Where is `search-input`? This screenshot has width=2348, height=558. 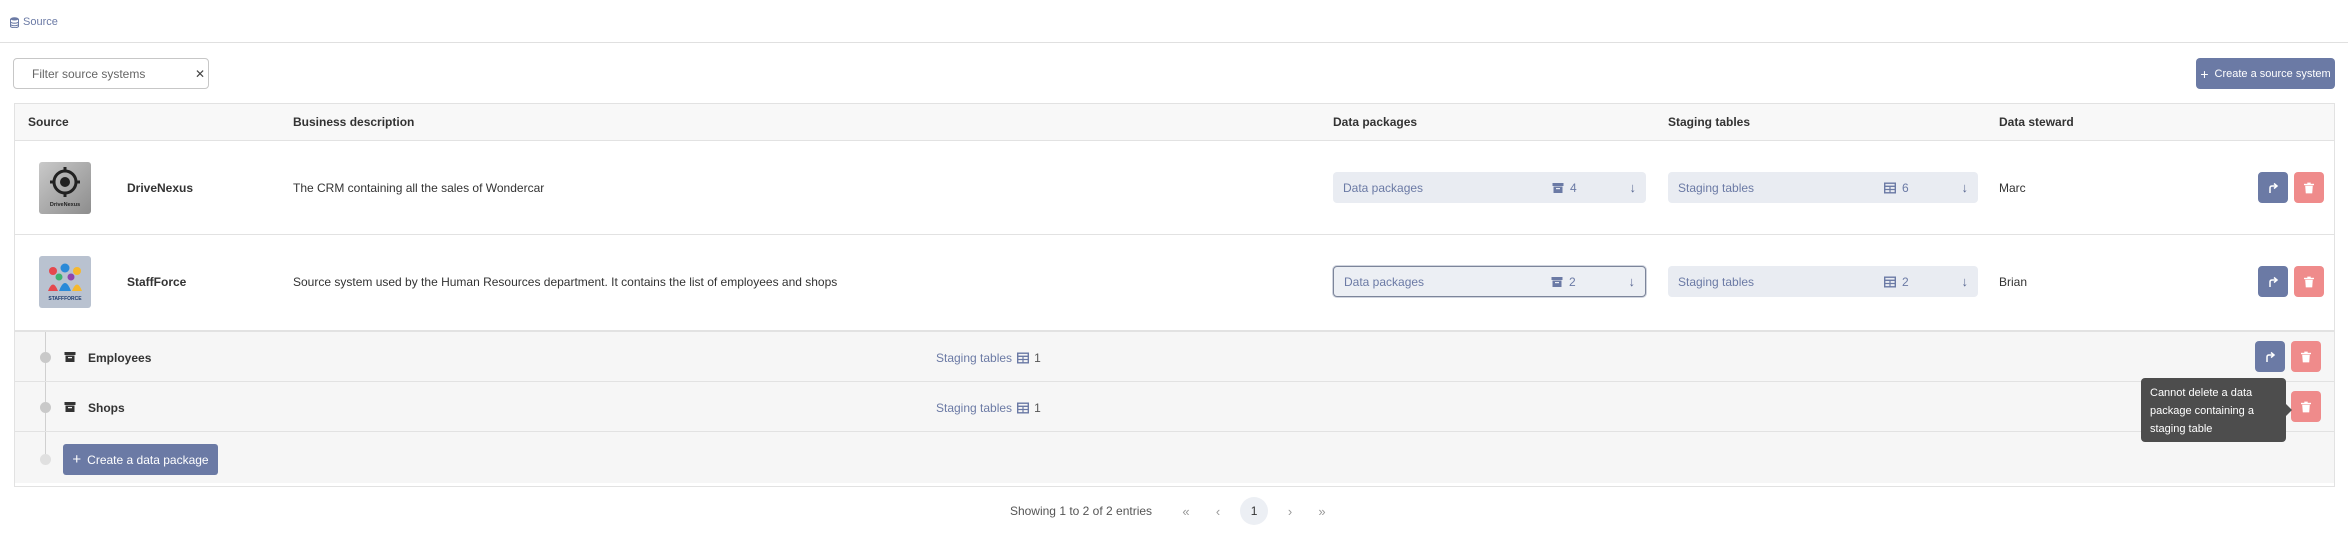 search-input is located at coordinates (109, 73).